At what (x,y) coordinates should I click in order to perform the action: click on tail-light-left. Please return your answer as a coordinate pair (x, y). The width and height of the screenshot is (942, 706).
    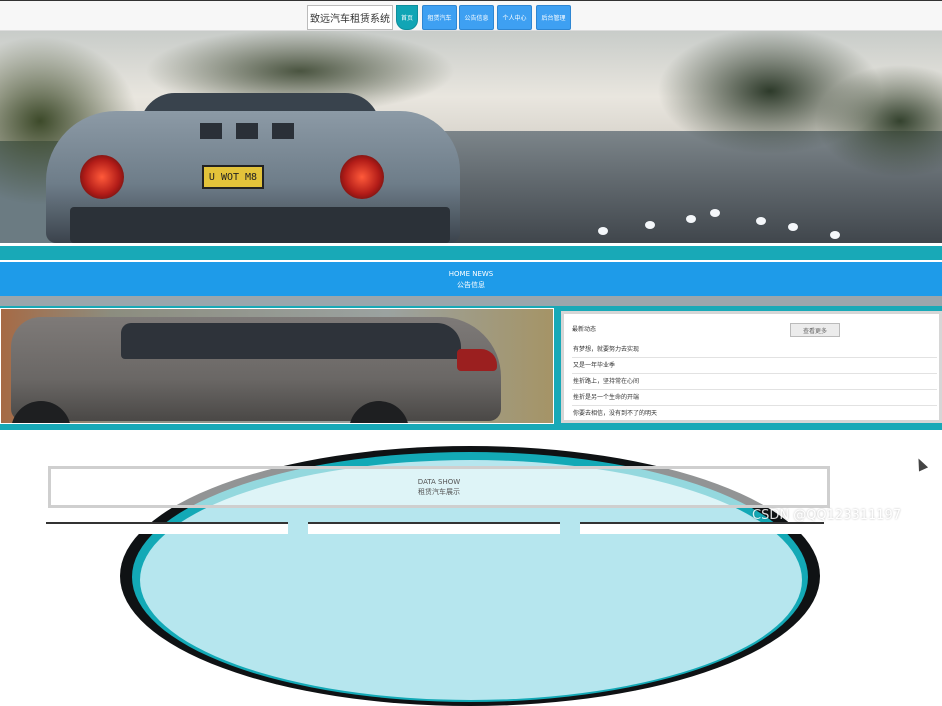
    Looking at the image, I should click on (102, 177).